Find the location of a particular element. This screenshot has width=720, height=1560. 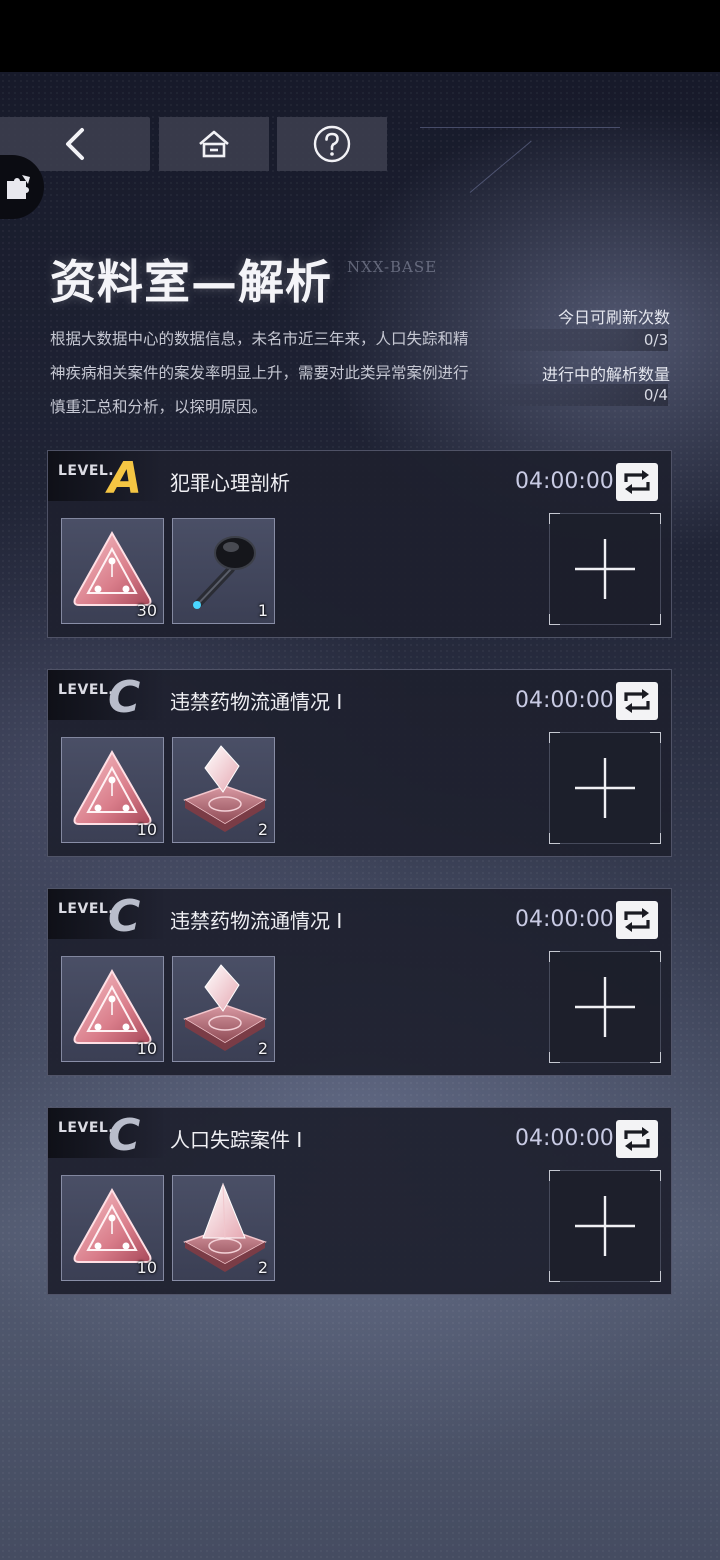

active-count-value: 0/4 is located at coordinates (578, 395).